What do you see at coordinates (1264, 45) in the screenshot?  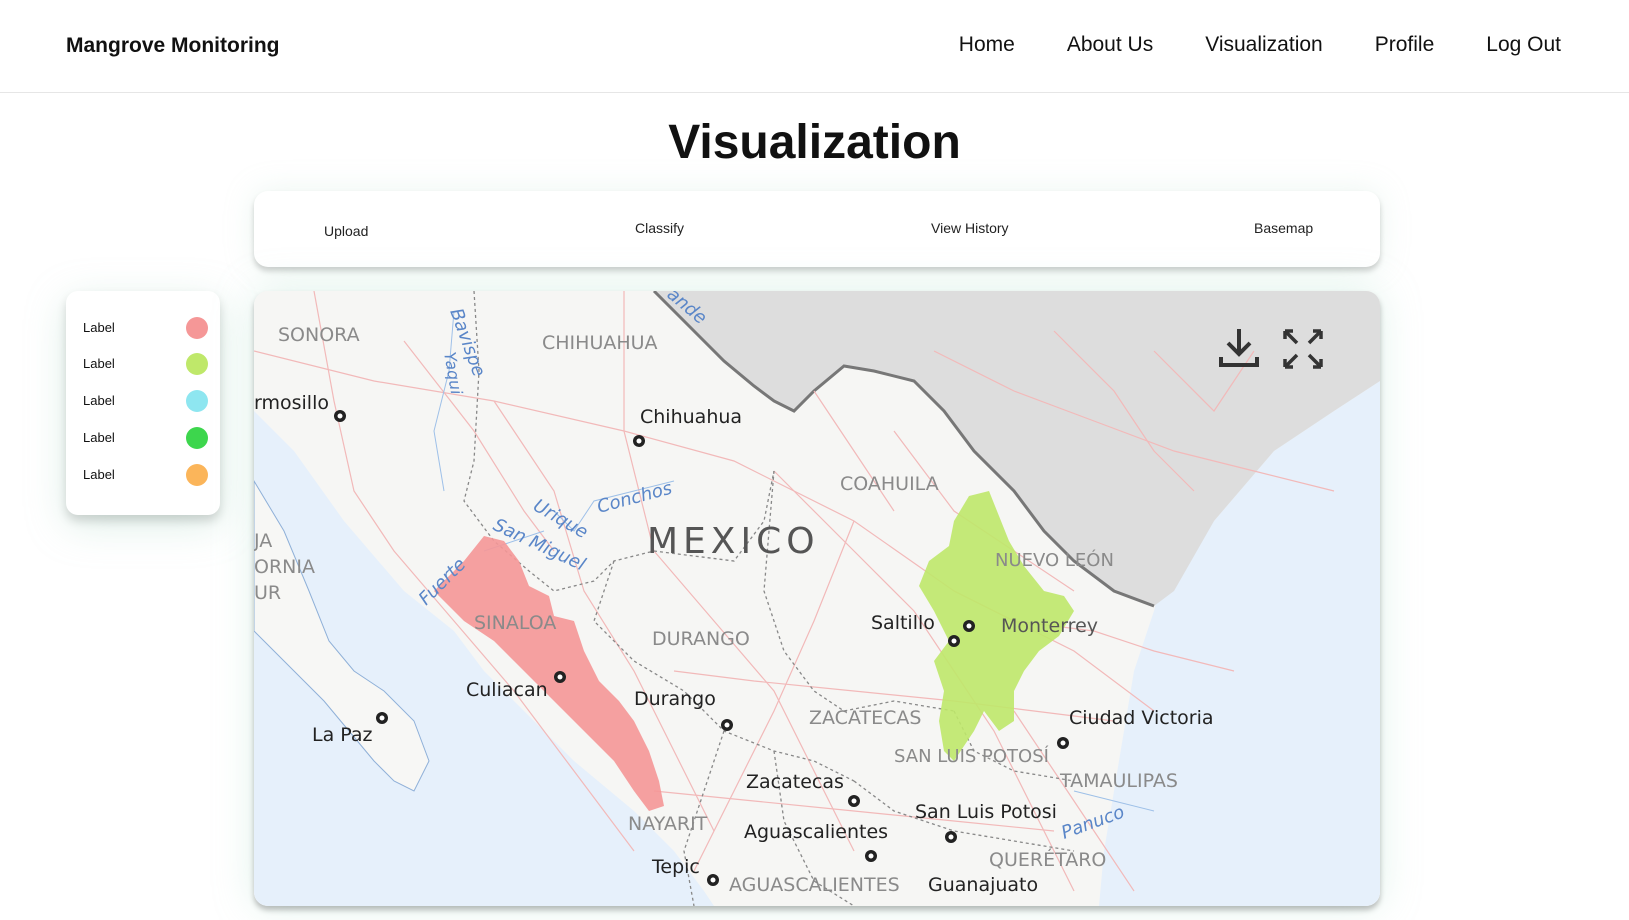 I see `nav-link-visualization: Visualization` at bounding box center [1264, 45].